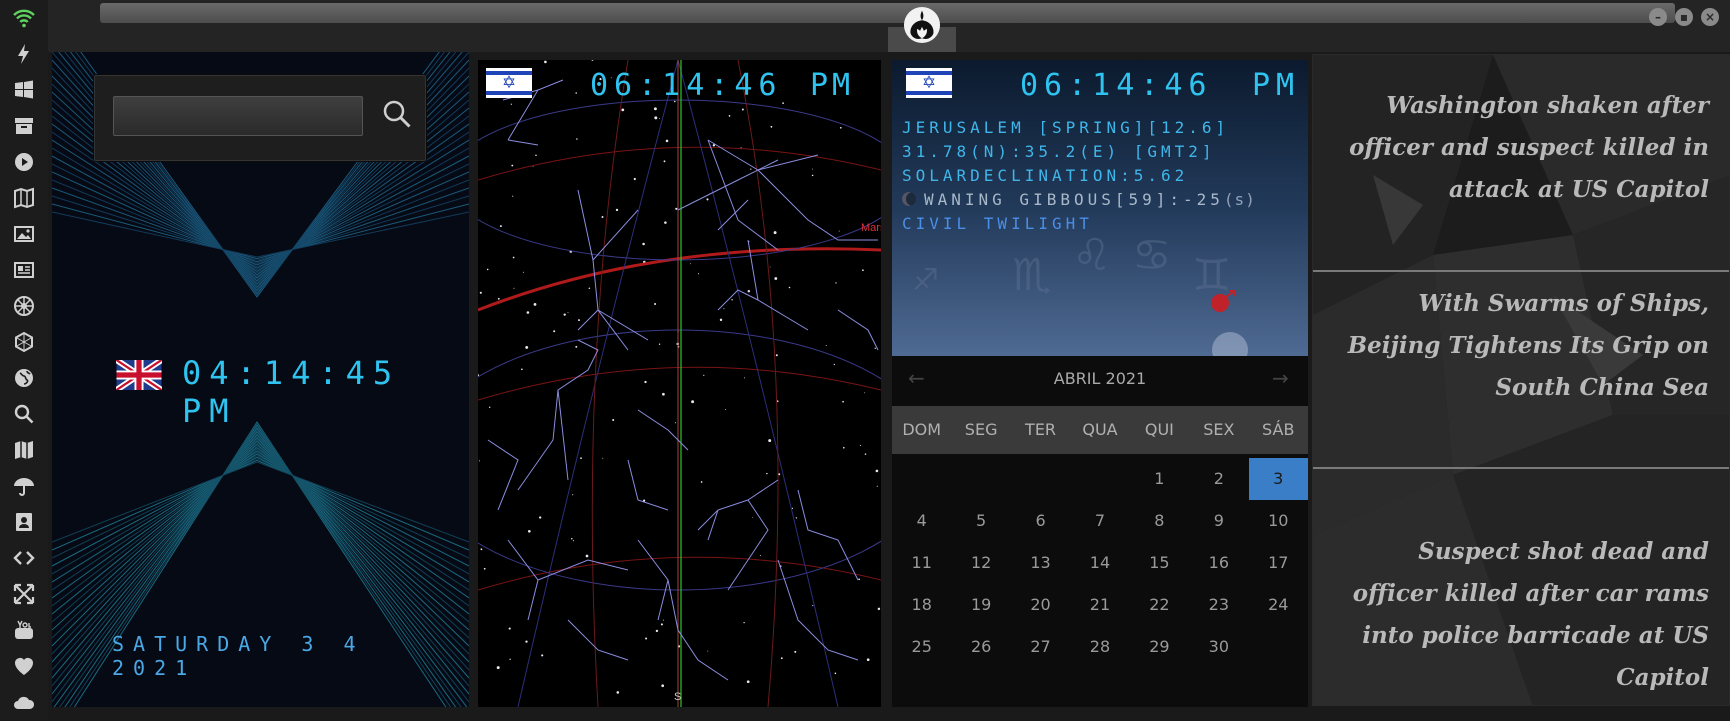 The height and width of the screenshot is (721, 1730). Describe the element at coordinates (24, 90) in the screenshot. I see `windows-icon` at that location.